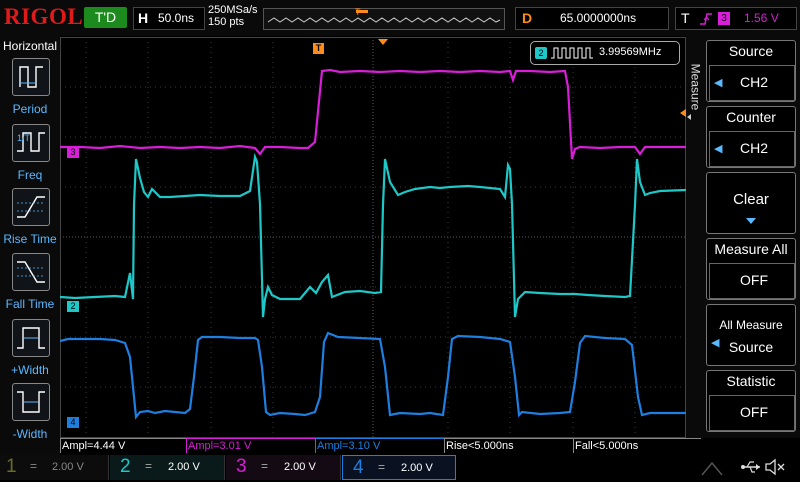 The width and height of the screenshot is (800, 482). I want to click on square-wave-icon, so click(572, 53).